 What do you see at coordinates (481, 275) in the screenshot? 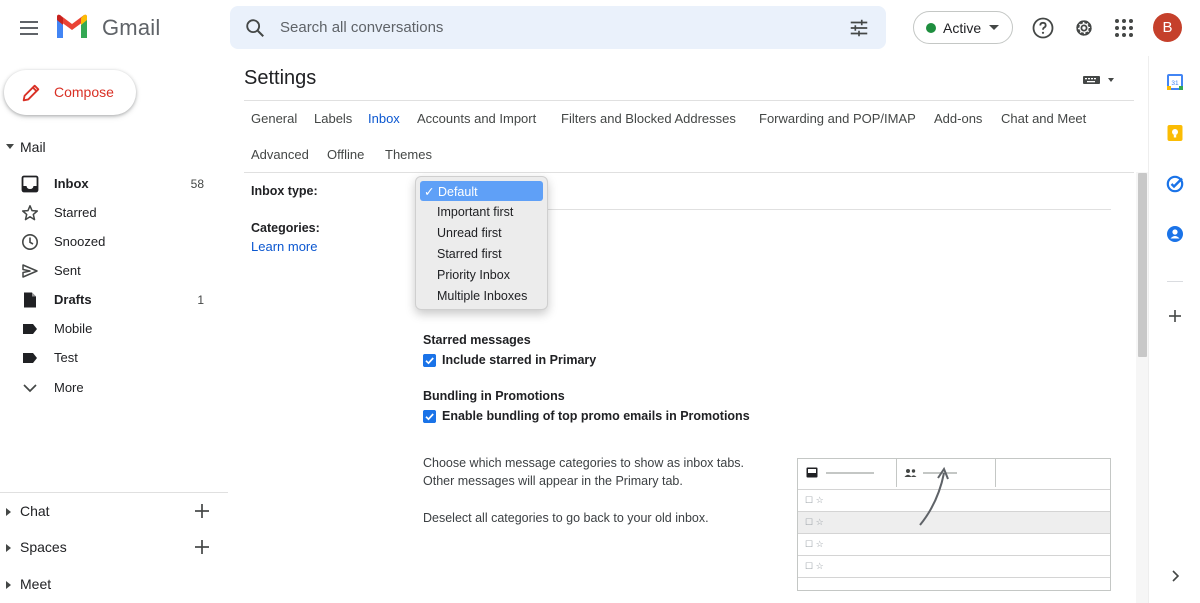
I see `inbox-type-option-priority-inbox: Priority Inbox` at bounding box center [481, 275].